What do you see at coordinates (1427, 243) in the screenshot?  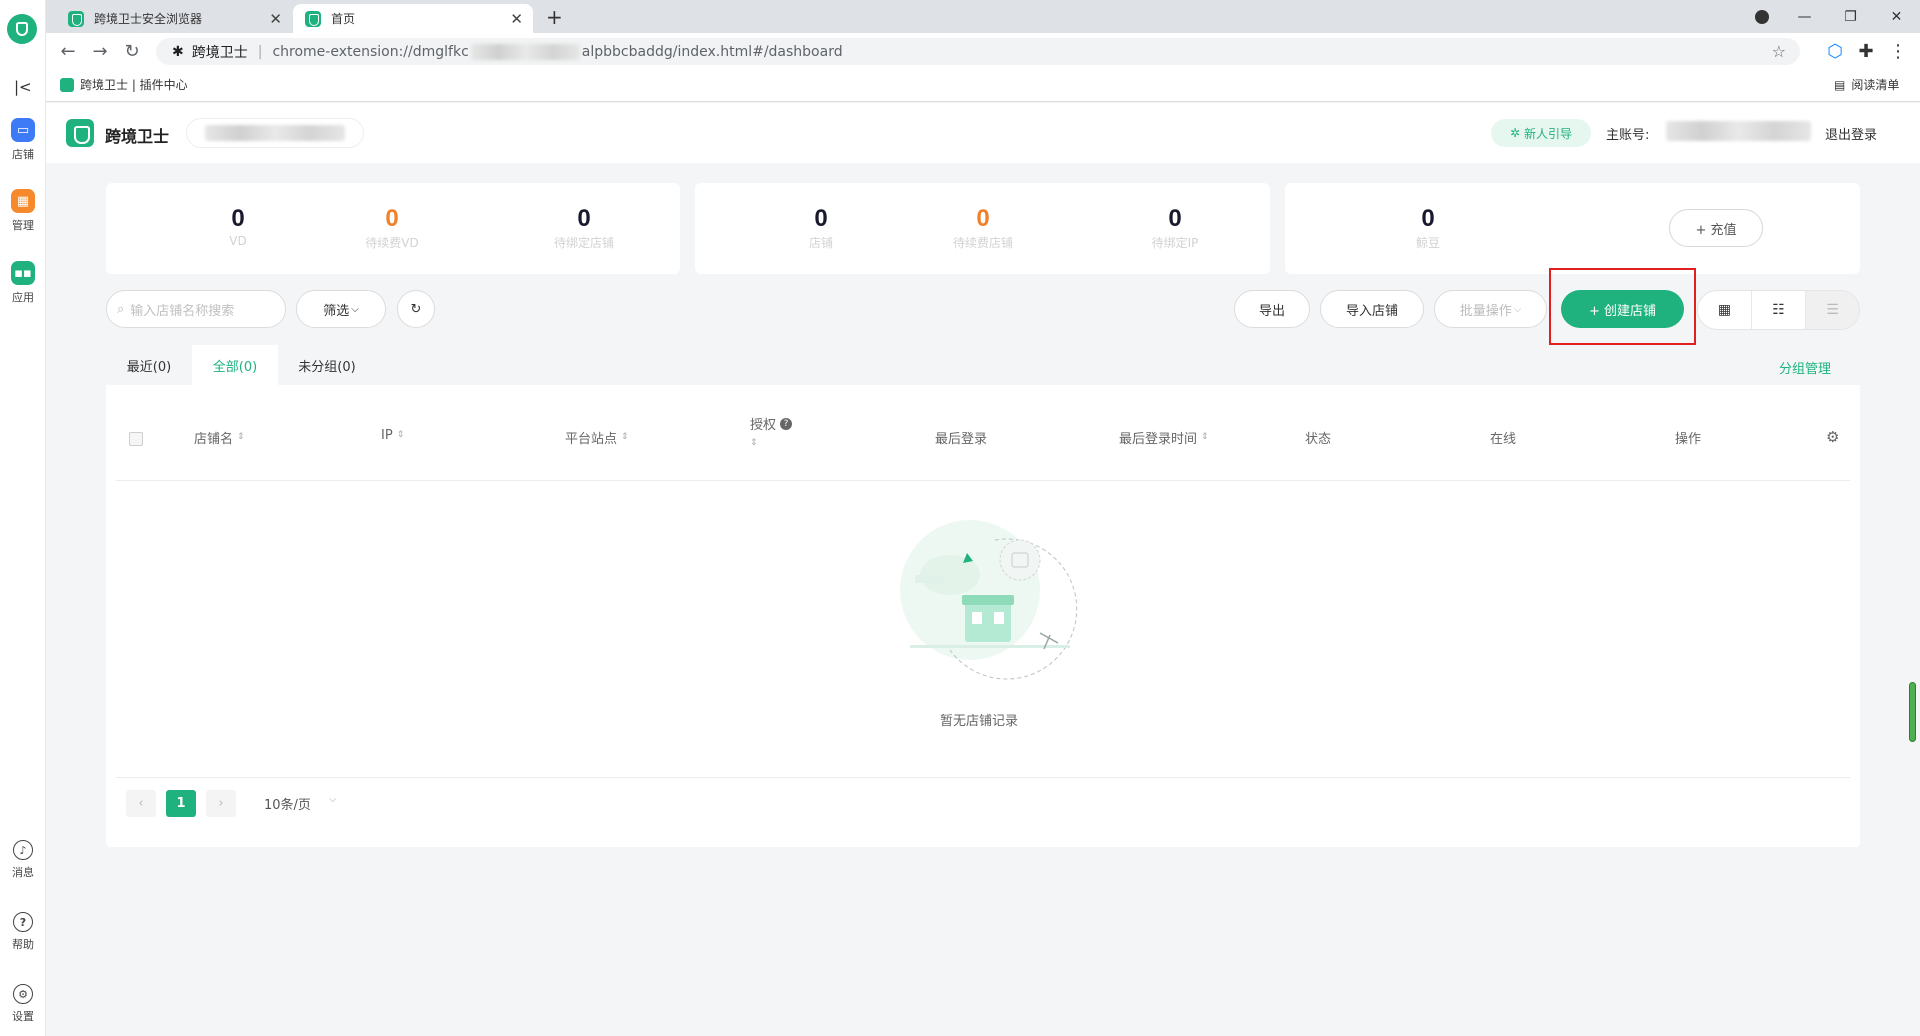 I see `stat-label: 鲸豆` at bounding box center [1427, 243].